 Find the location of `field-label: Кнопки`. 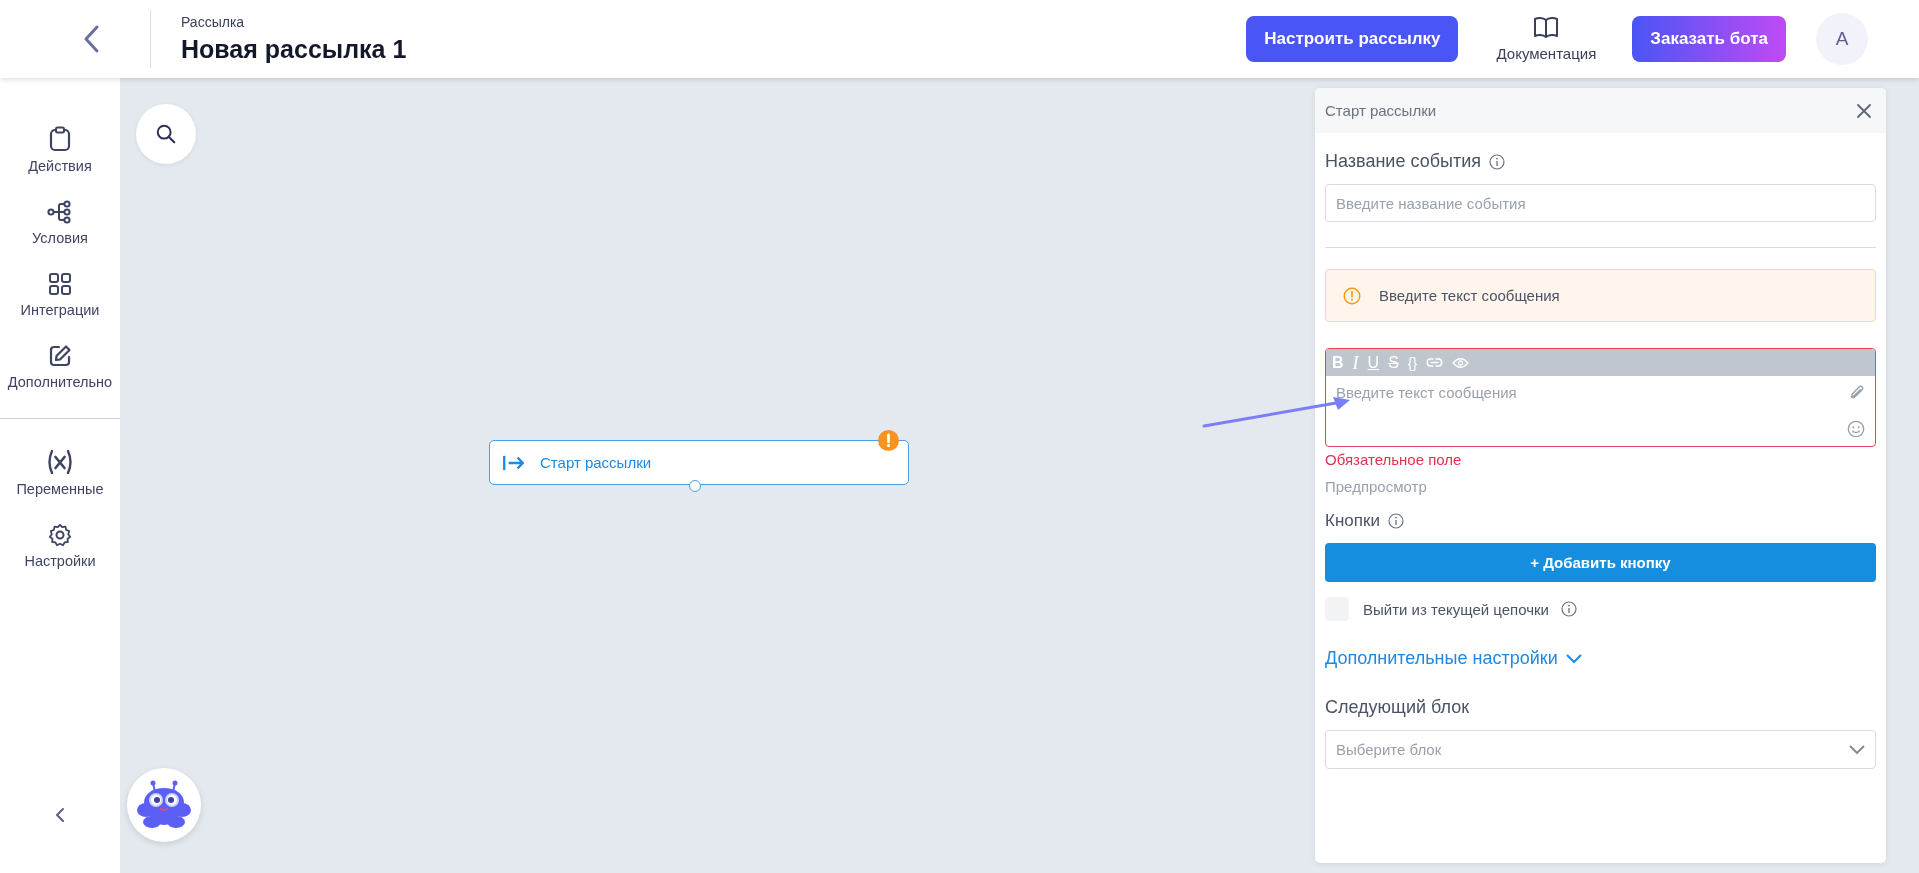

field-label: Кнопки is located at coordinates (1352, 521).